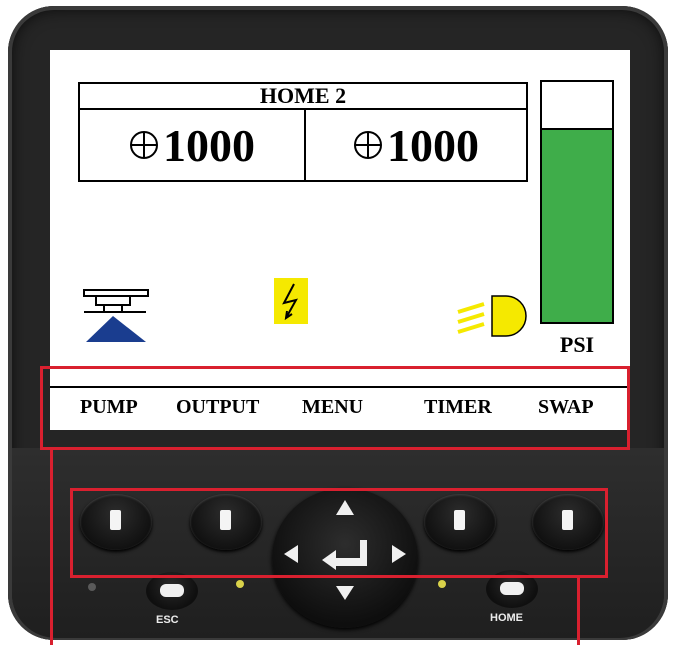 This screenshot has width=676, height=645. Describe the element at coordinates (433, 145) in the screenshot. I see `rate-right-value: 1000` at that location.